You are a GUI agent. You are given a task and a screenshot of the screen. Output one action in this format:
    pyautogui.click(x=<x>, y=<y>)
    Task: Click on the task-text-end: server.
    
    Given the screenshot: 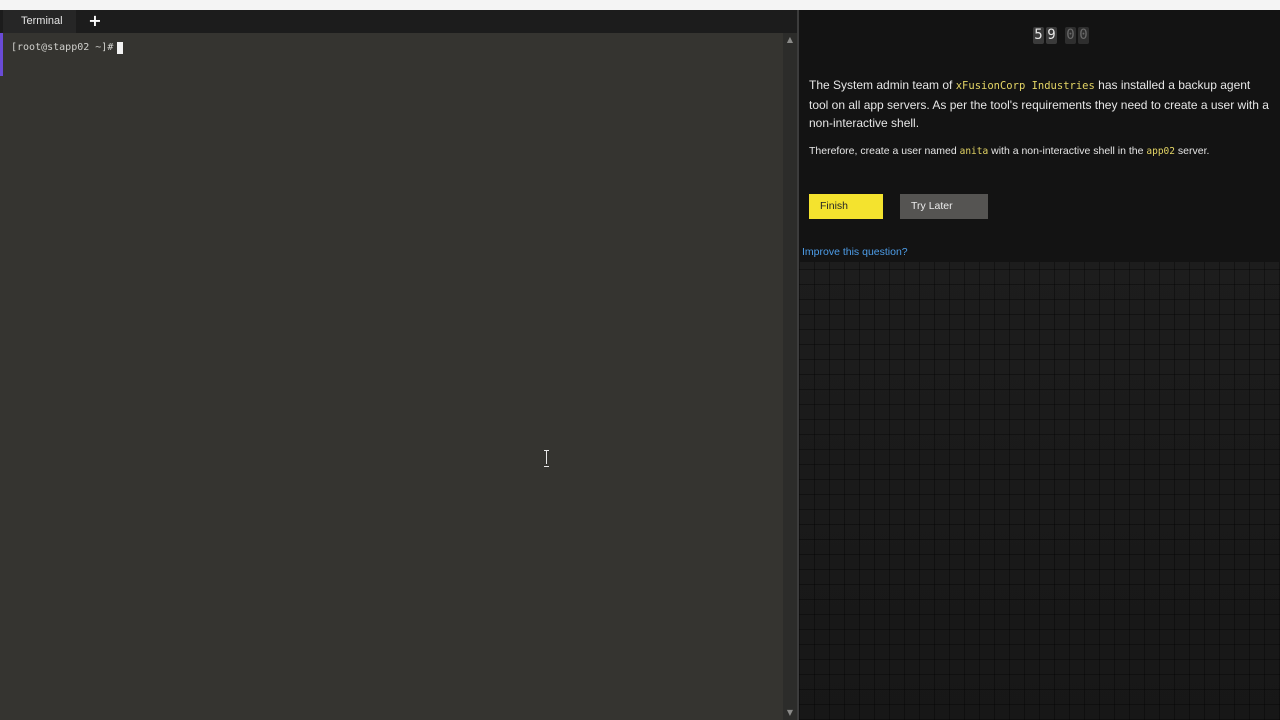 What is the action you would take?
    pyautogui.click(x=1192, y=151)
    